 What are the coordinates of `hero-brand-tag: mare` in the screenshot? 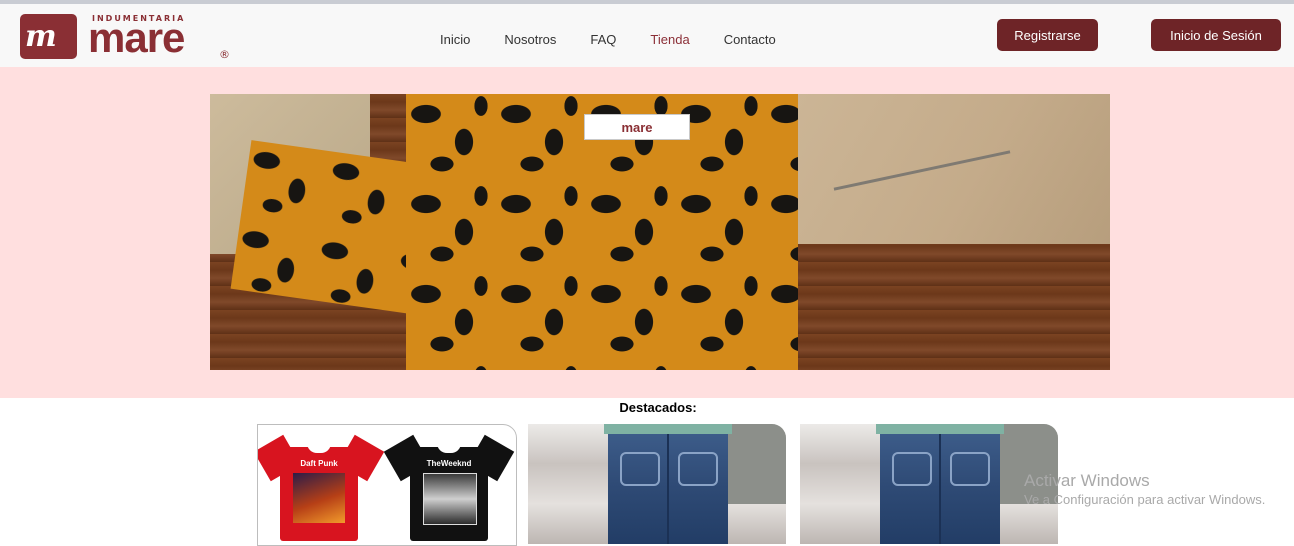 It's located at (637, 127).